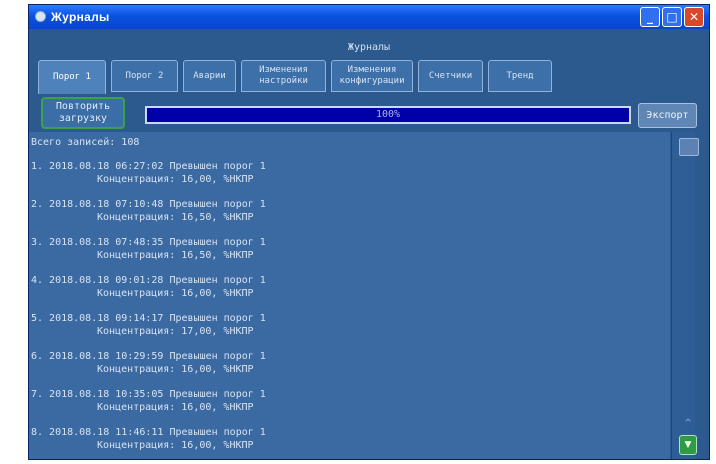  I want to click on tab-label: Счетчики, so click(450, 75).